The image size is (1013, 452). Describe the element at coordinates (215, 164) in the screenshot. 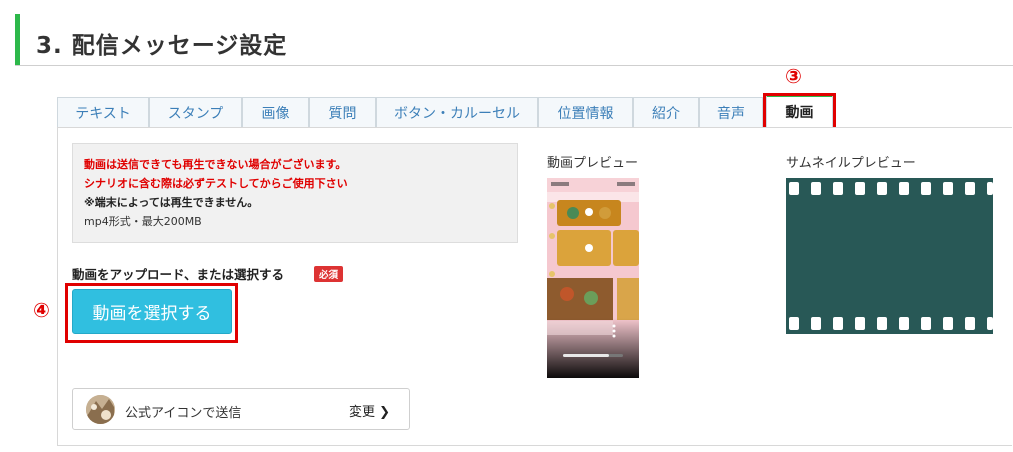

I see `notice-warning-1: 動画は送信できても再生できない場合がございます。` at that location.